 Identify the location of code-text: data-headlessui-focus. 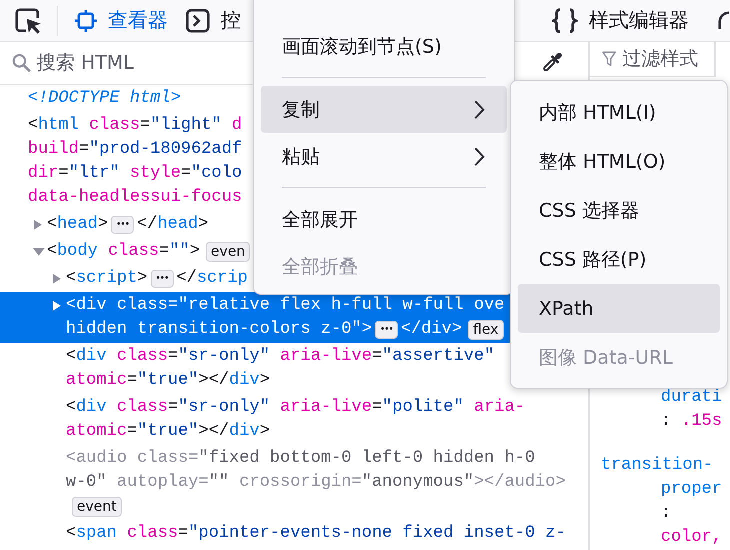
(135, 197).